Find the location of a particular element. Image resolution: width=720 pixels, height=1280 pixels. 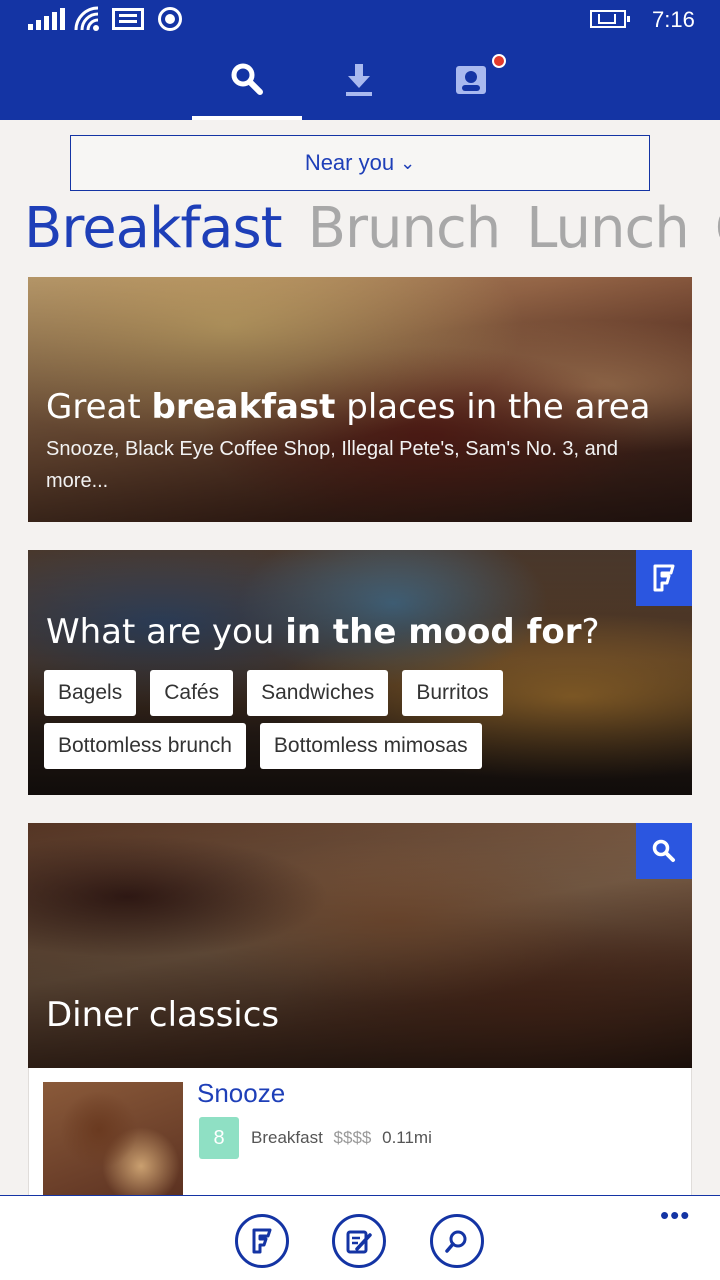

pivot-item-breakfast: Breakfast is located at coordinates (153, 228).